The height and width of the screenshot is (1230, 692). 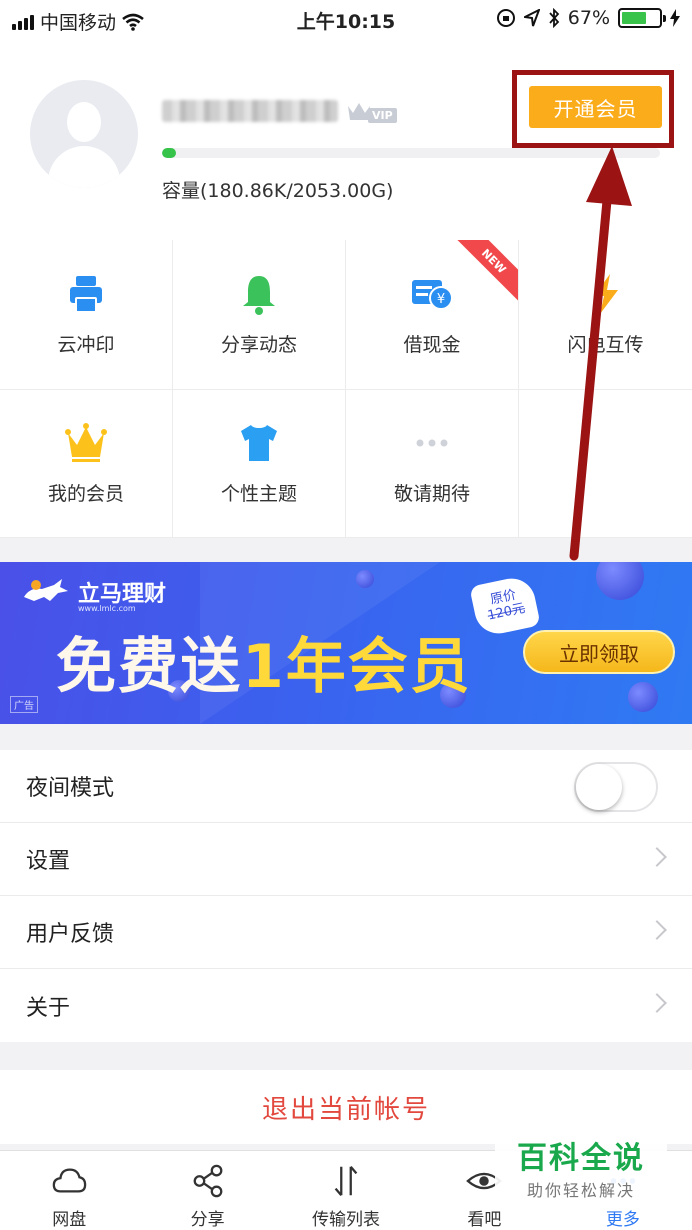 I want to click on grid-item-flash-transfer: 闪电互传, so click(x=605, y=315).